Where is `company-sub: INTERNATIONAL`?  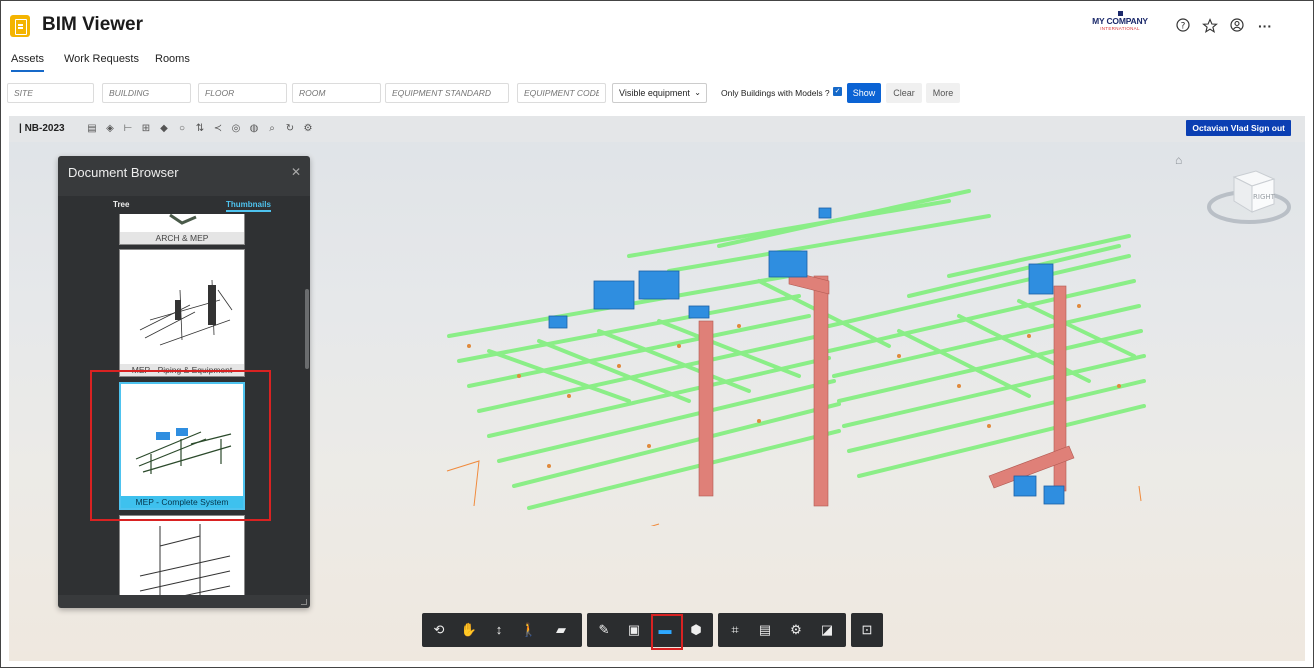
company-sub: INTERNATIONAL is located at coordinates (1120, 28).